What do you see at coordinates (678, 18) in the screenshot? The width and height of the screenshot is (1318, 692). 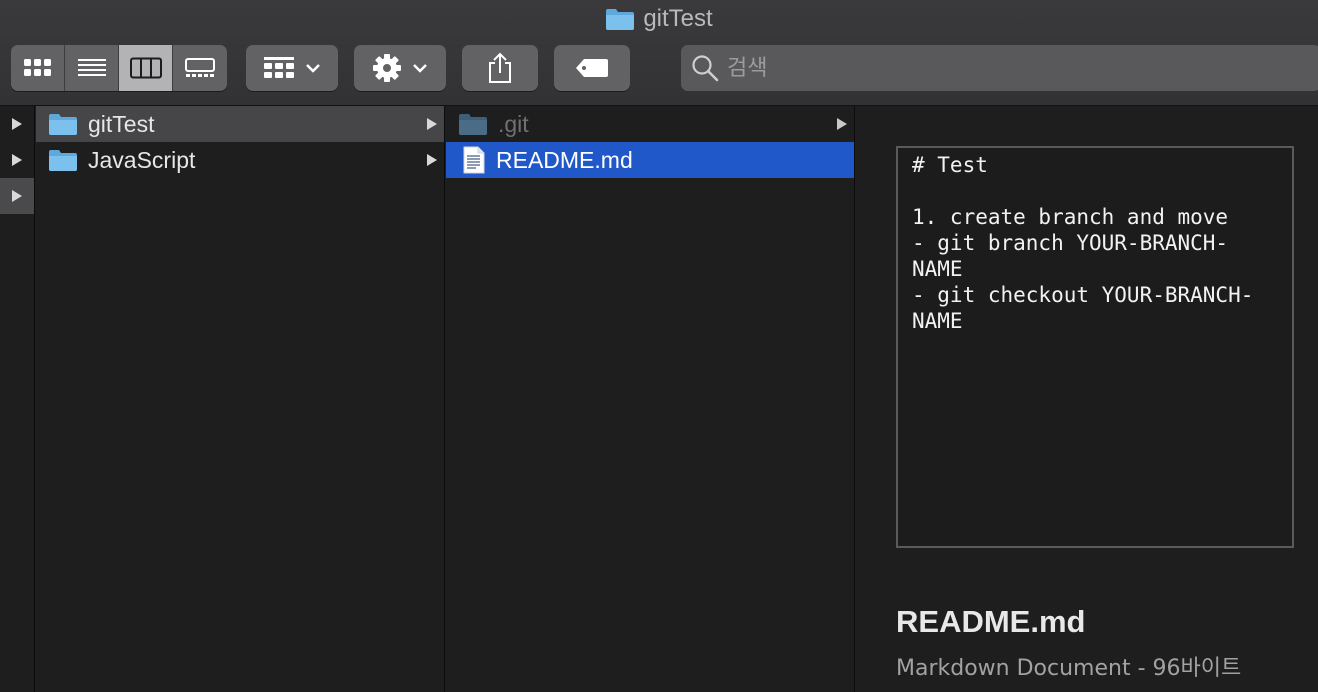 I see `window-title-text: gitTest` at bounding box center [678, 18].